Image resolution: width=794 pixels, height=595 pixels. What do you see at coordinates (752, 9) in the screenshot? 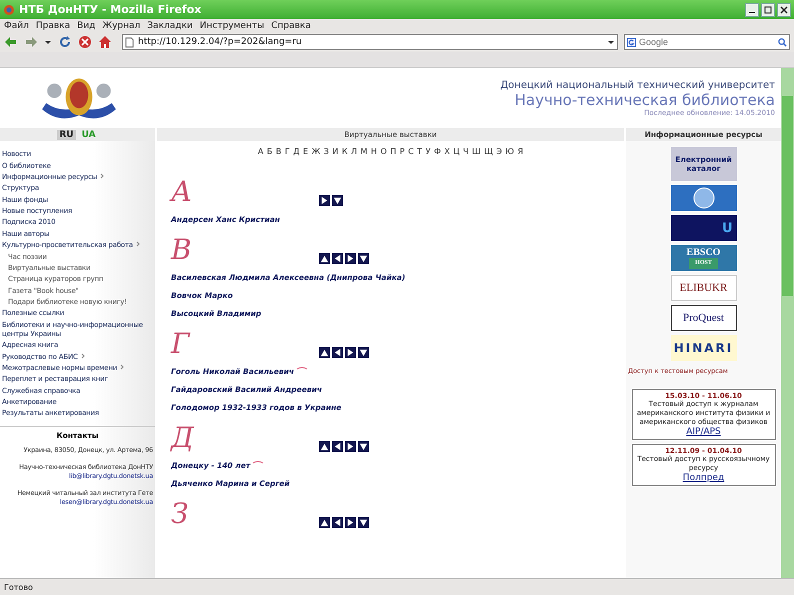
I see `minimize-button` at bounding box center [752, 9].